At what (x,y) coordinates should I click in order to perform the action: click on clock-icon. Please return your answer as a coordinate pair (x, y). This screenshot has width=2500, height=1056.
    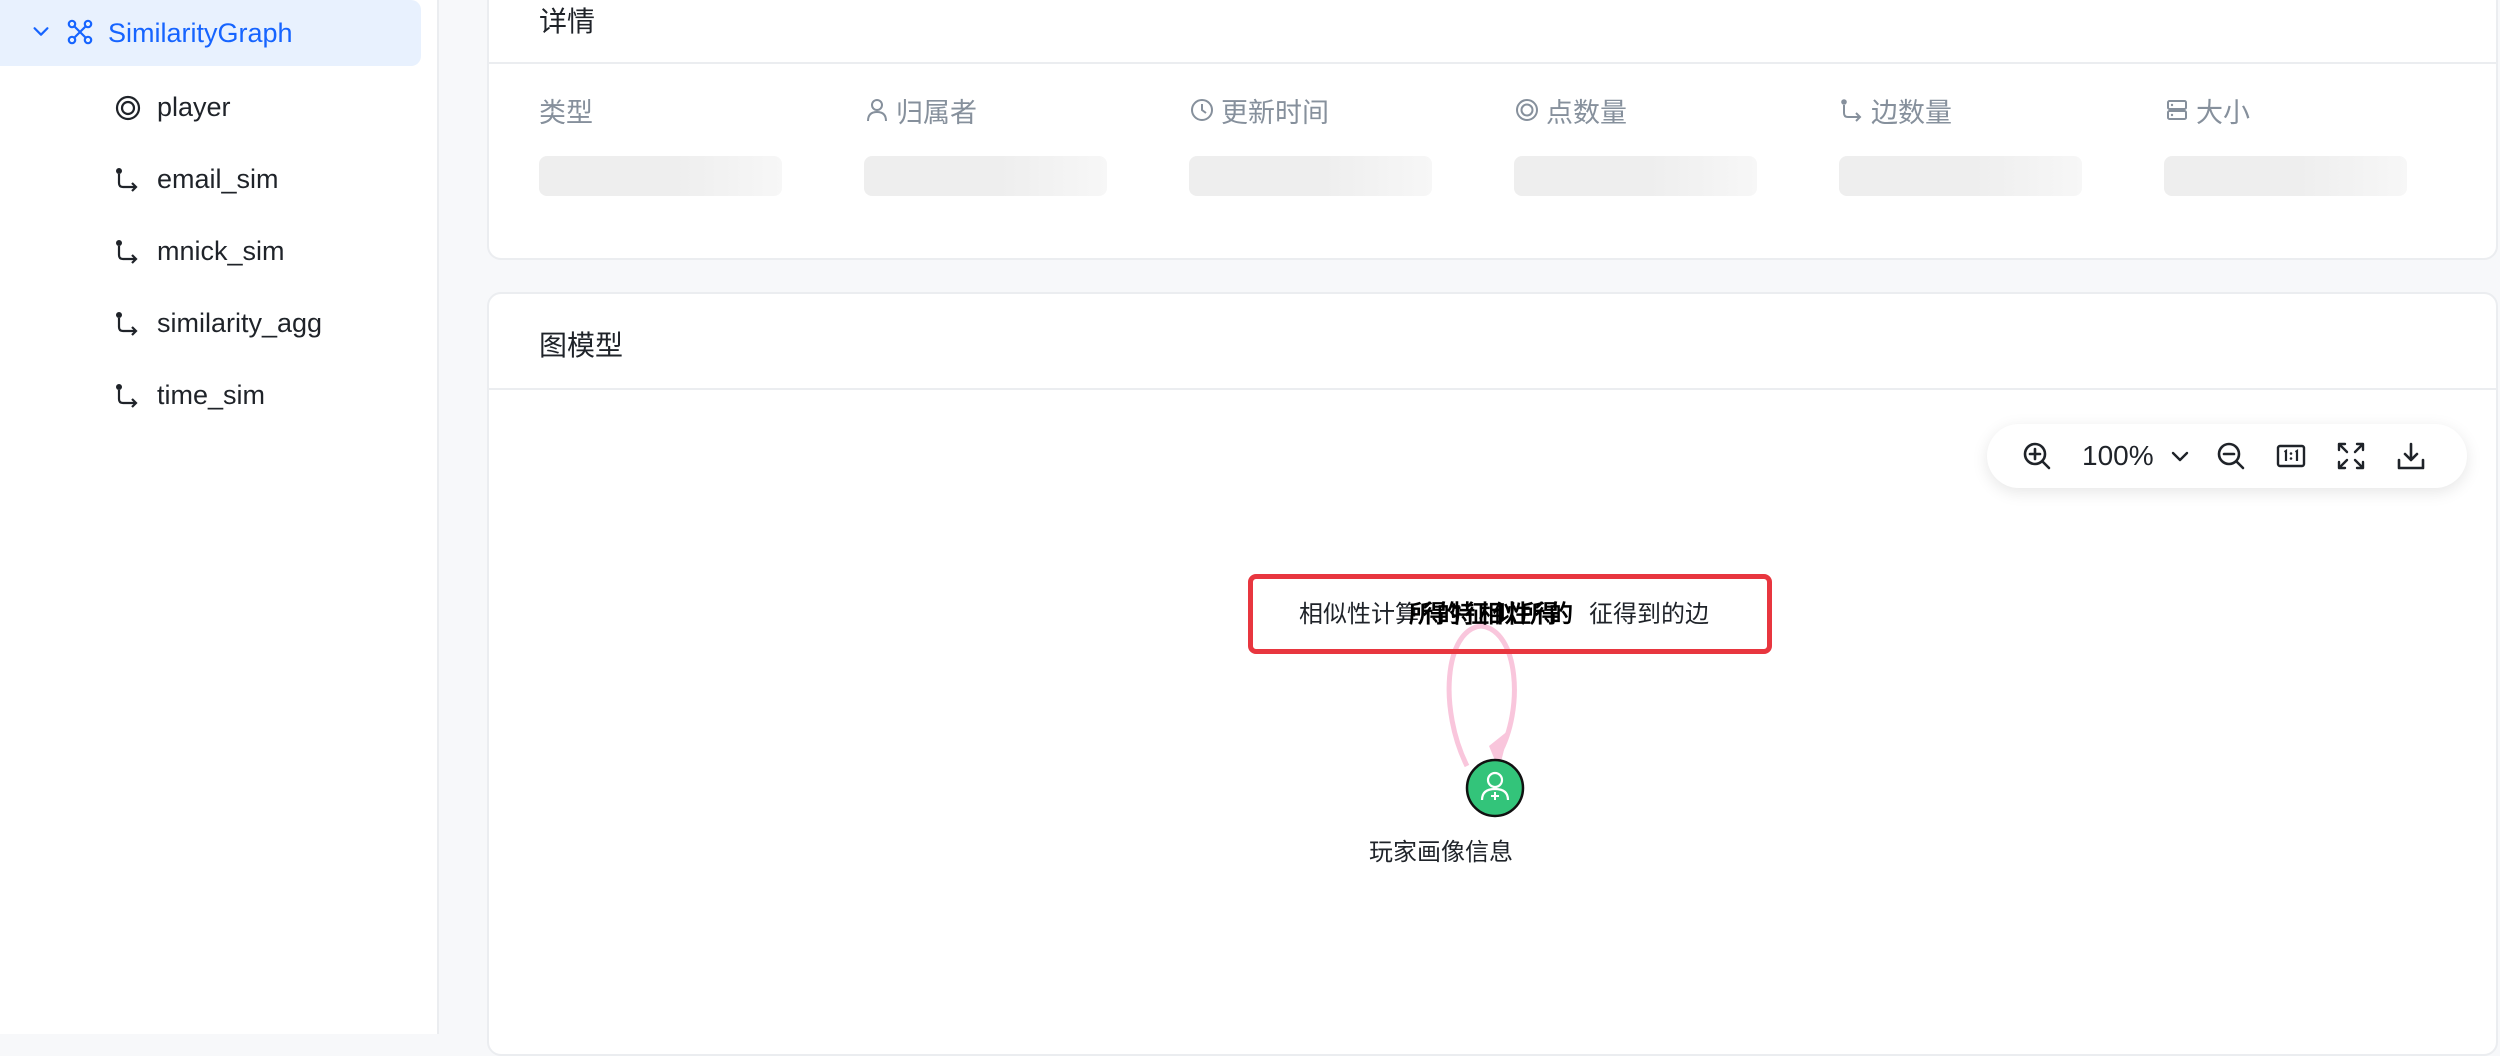
    Looking at the image, I should click on (1202, 110).